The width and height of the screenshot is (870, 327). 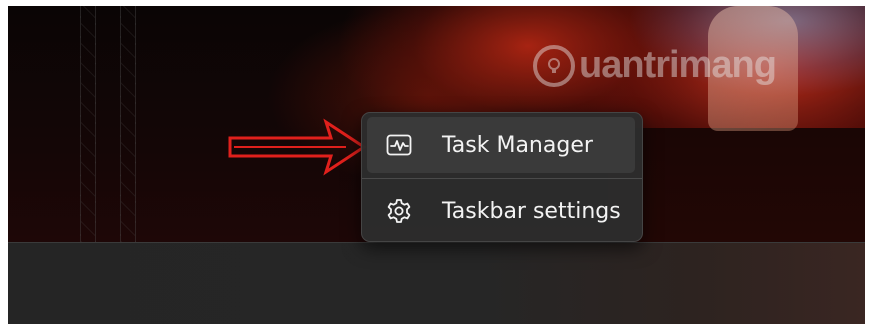 I want to click on gear-icon, so click(x=399, y=211).